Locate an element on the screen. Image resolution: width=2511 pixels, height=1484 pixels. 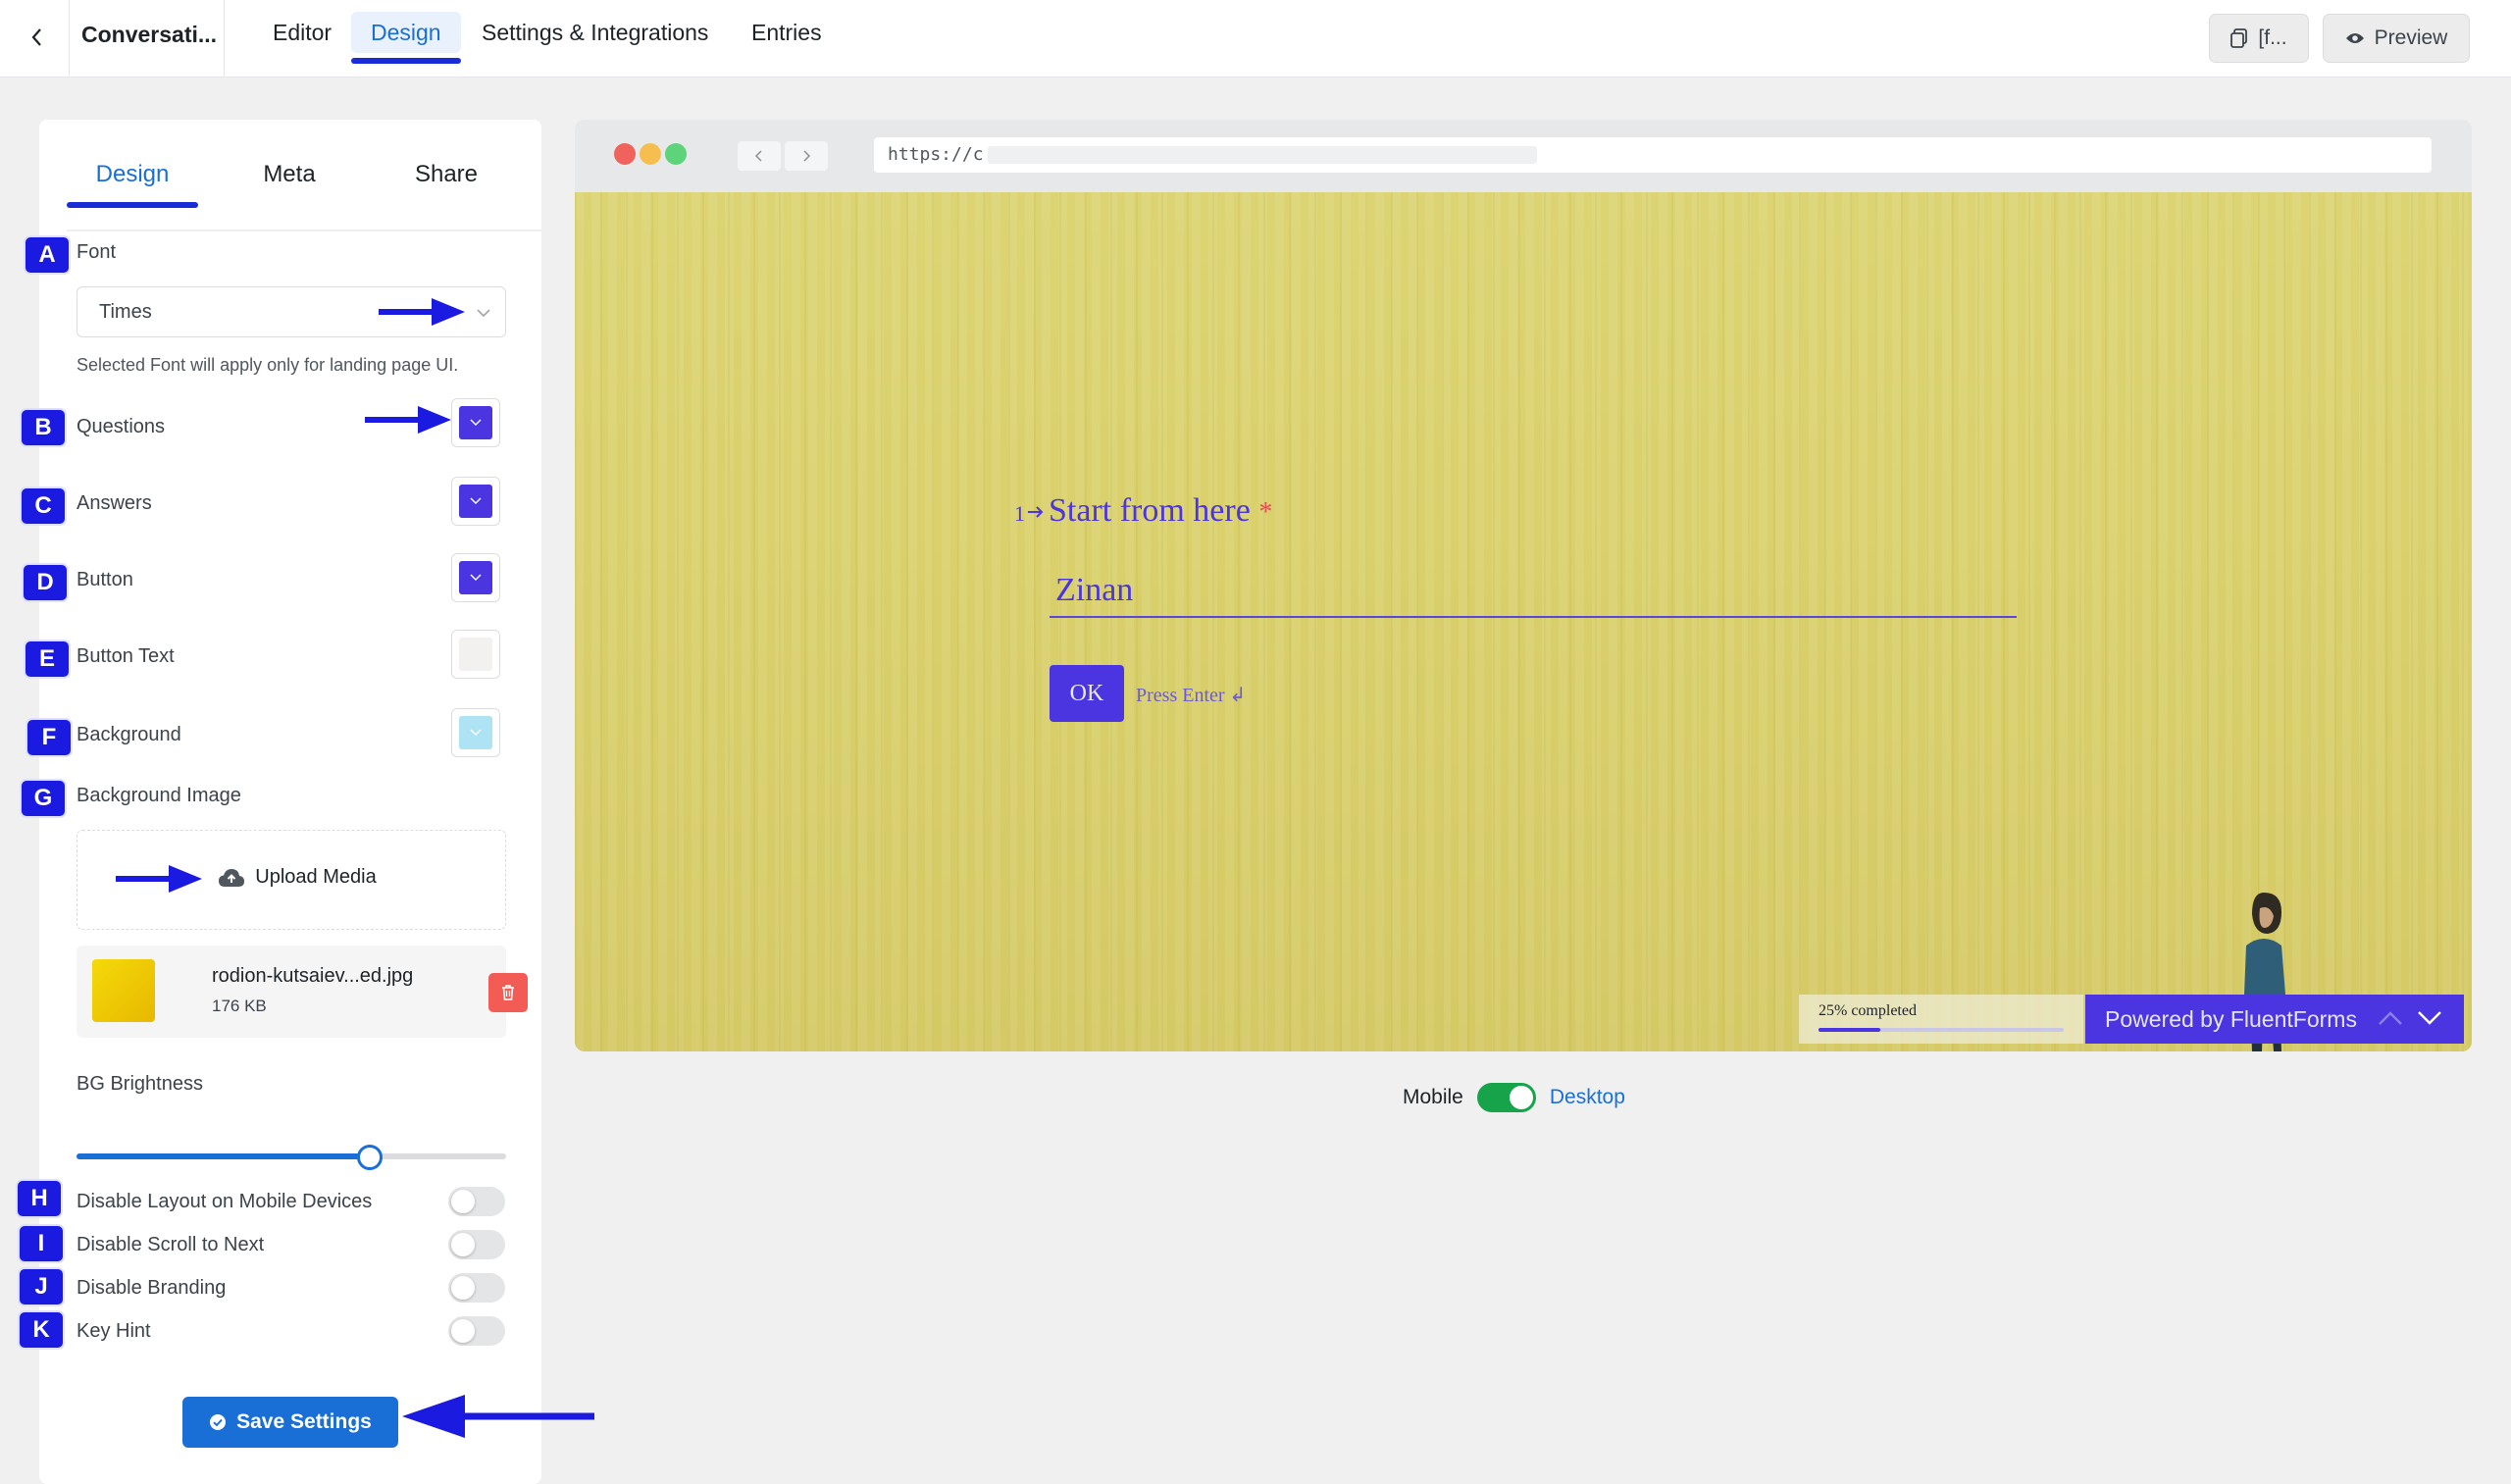
font-select-value: Times is located at coordinates (125, 312).